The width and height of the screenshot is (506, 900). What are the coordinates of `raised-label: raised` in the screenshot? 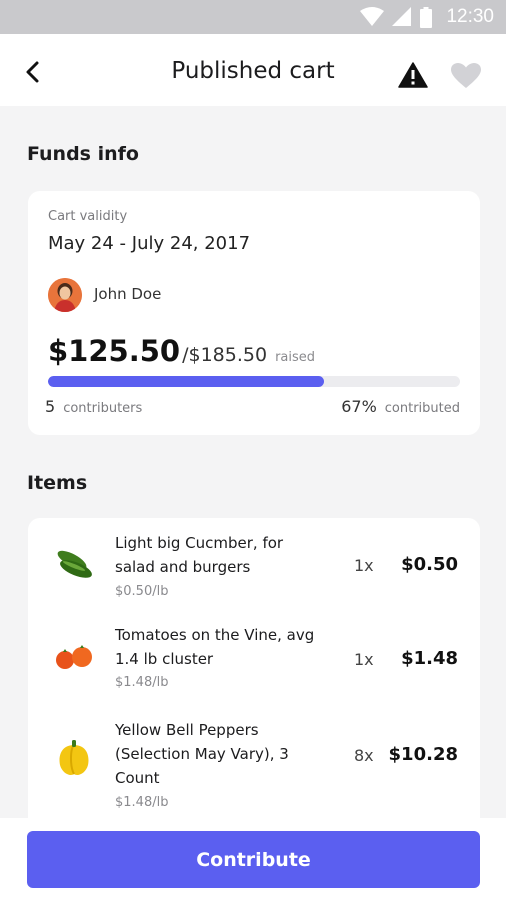 It's located at (295, 357).